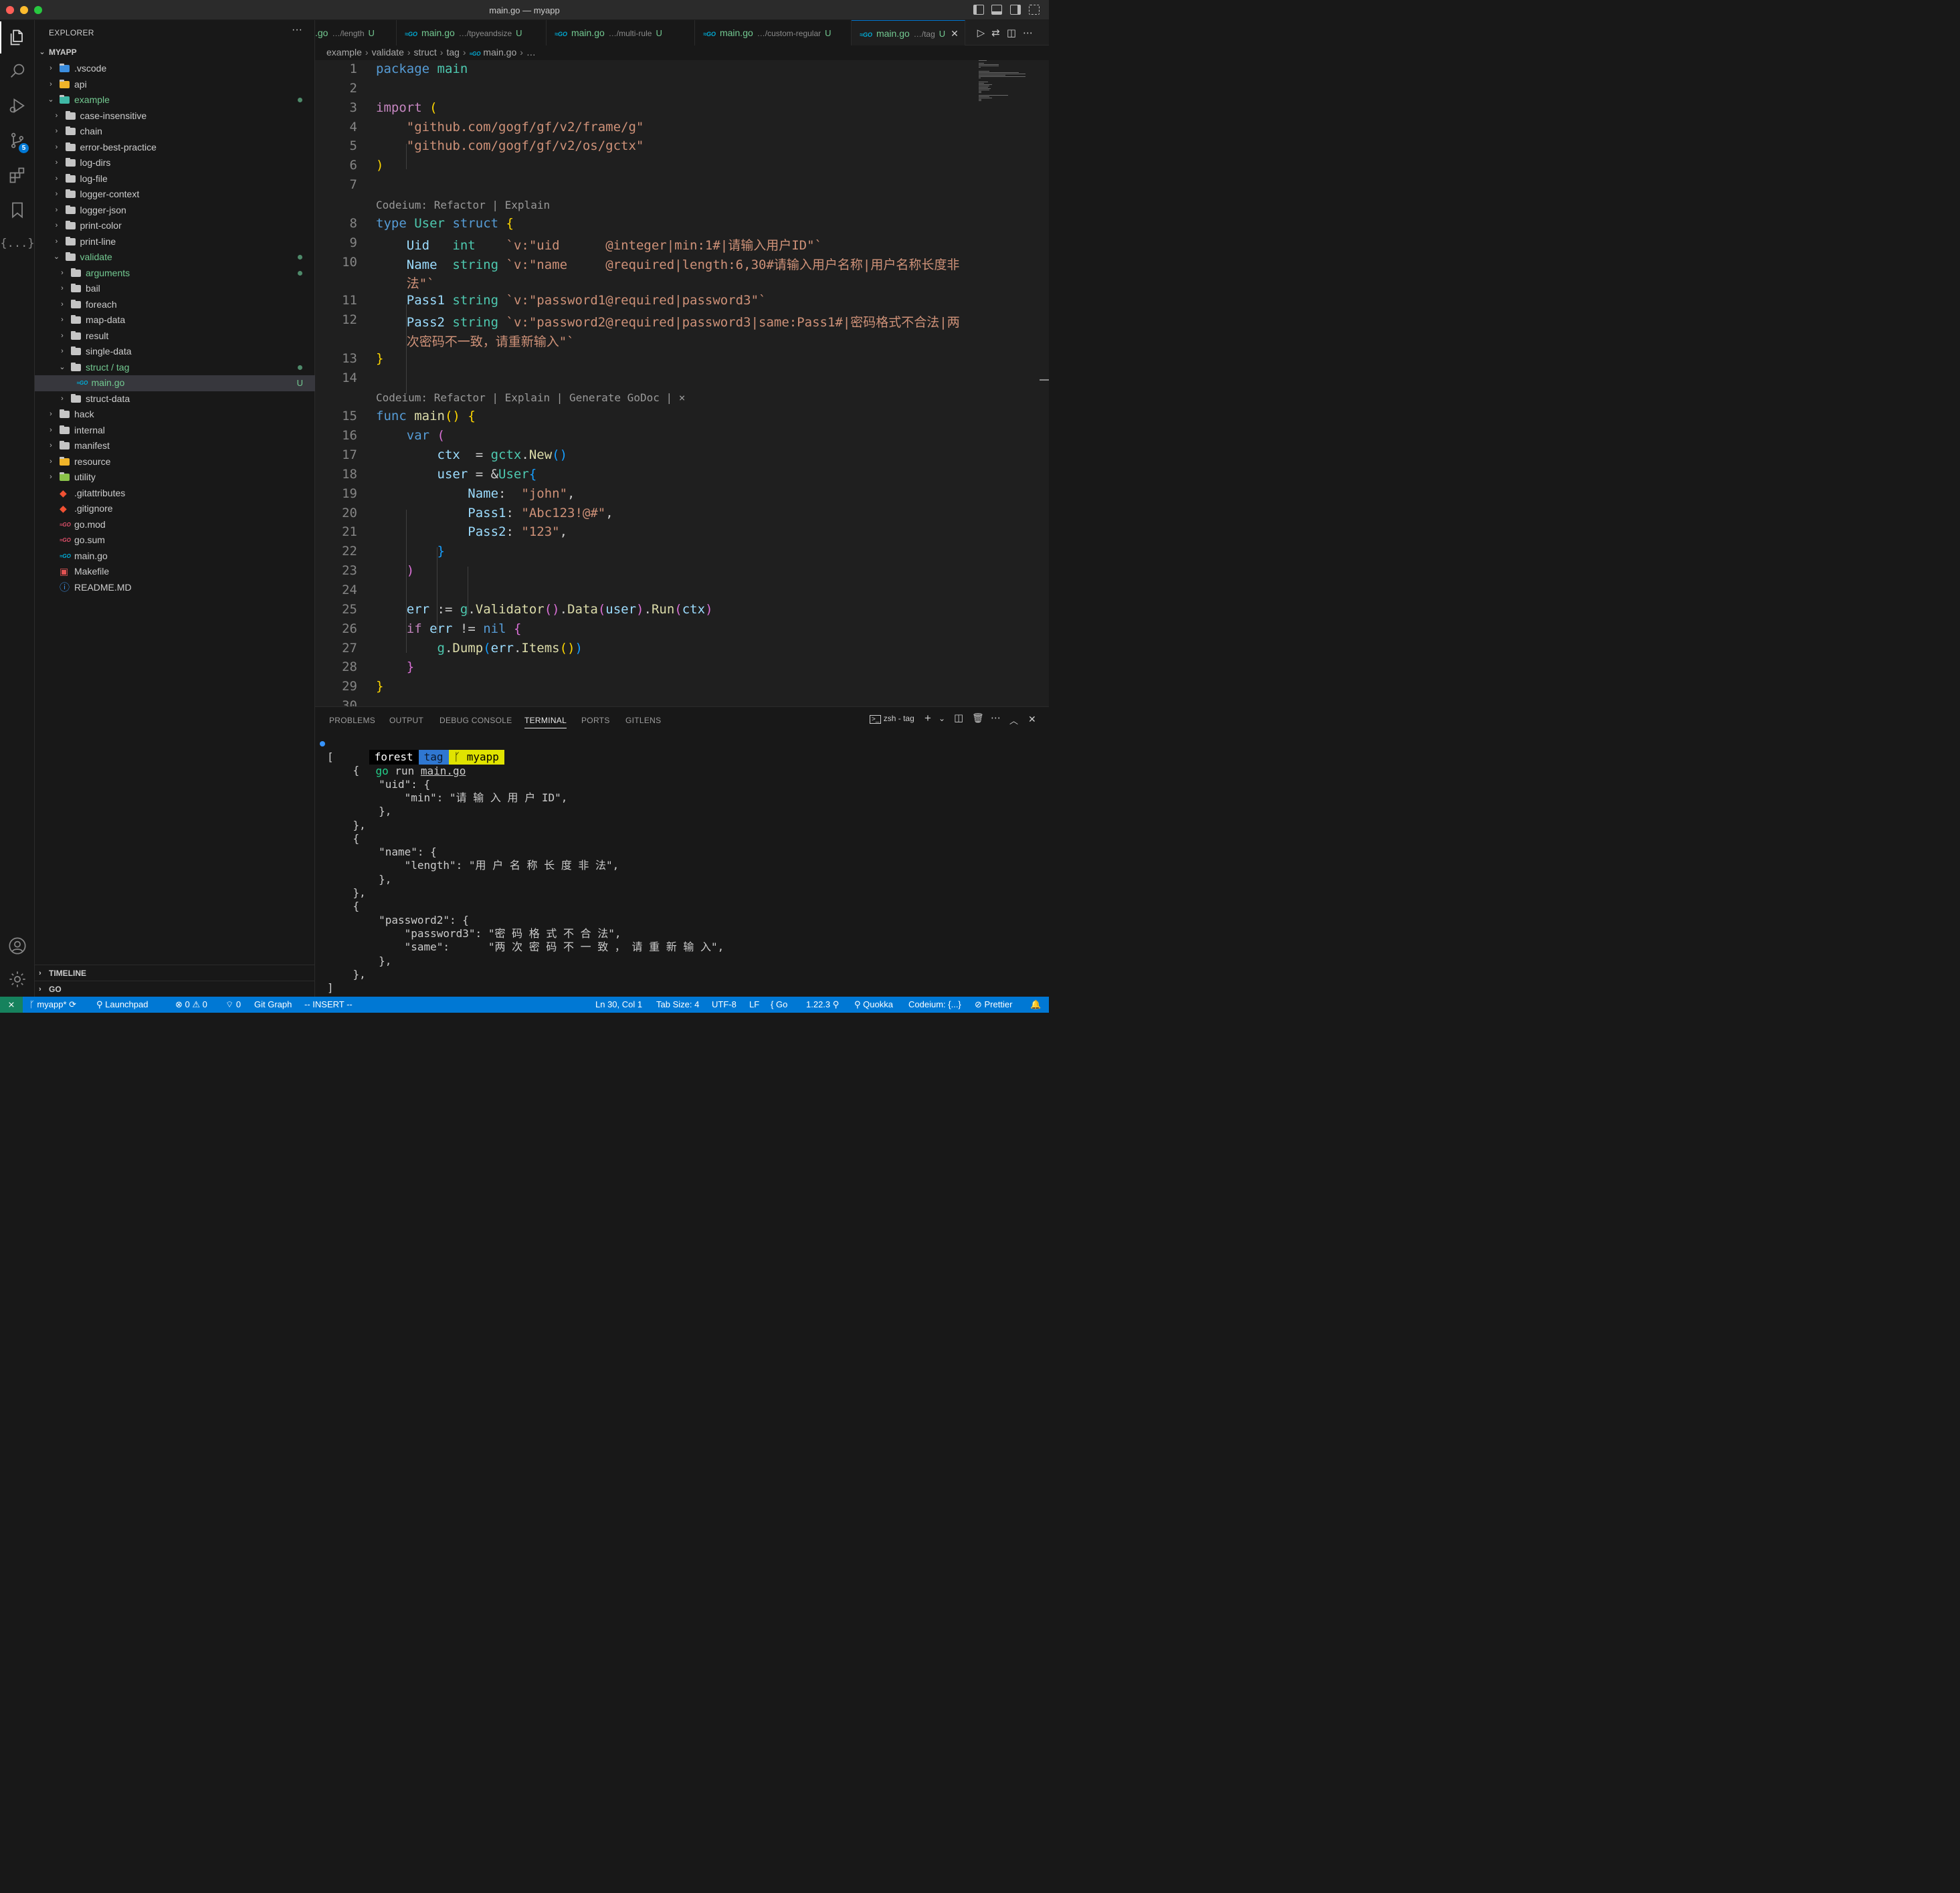 The height and width of the screenshot is (1893, 1960). Describe the element at coordinates (175, 989) in the screenshot. I see `go-section: › GO` at that location.